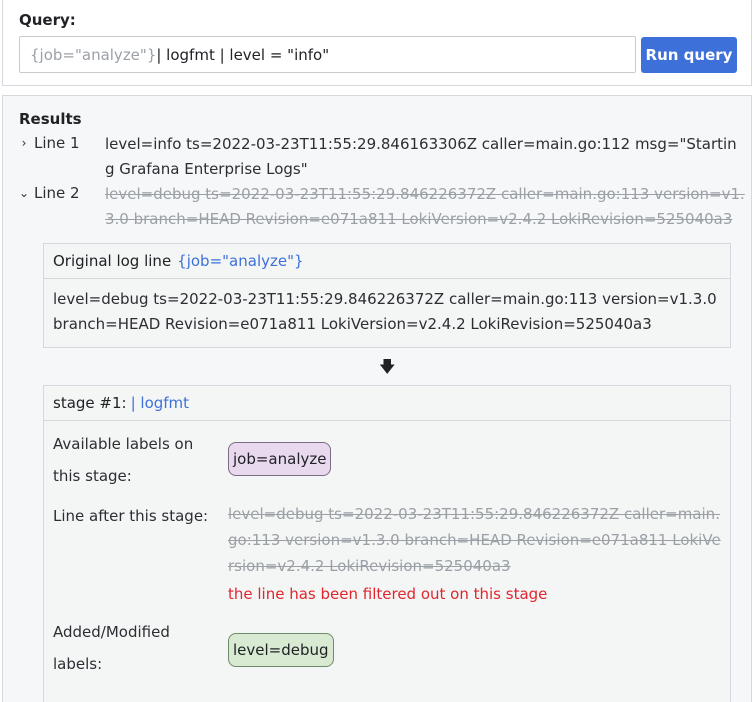 The width and height of the screenshot is (754, 702). I want to click on stage-expression: | logfmt, so click(160, 403).